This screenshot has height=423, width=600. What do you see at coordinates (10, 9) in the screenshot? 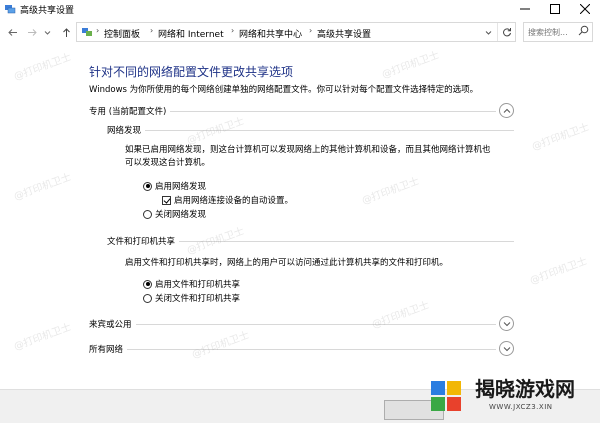
I see `network-sharing-app-icon` at bounding box center [10, 9].